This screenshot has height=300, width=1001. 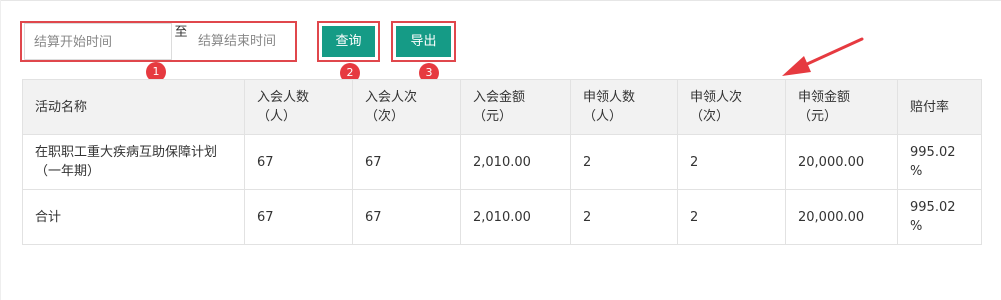 I want to click on cell-claim-amount: 20,000.00, so click(x=841, y=162).